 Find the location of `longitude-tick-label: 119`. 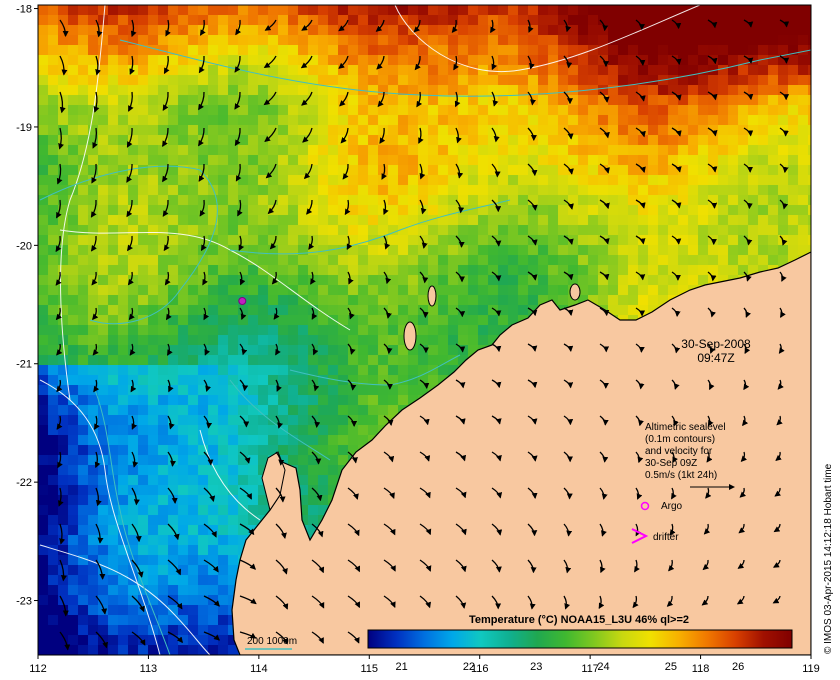

longitude-tick-label: 119 is located at coordinates (811, 669).